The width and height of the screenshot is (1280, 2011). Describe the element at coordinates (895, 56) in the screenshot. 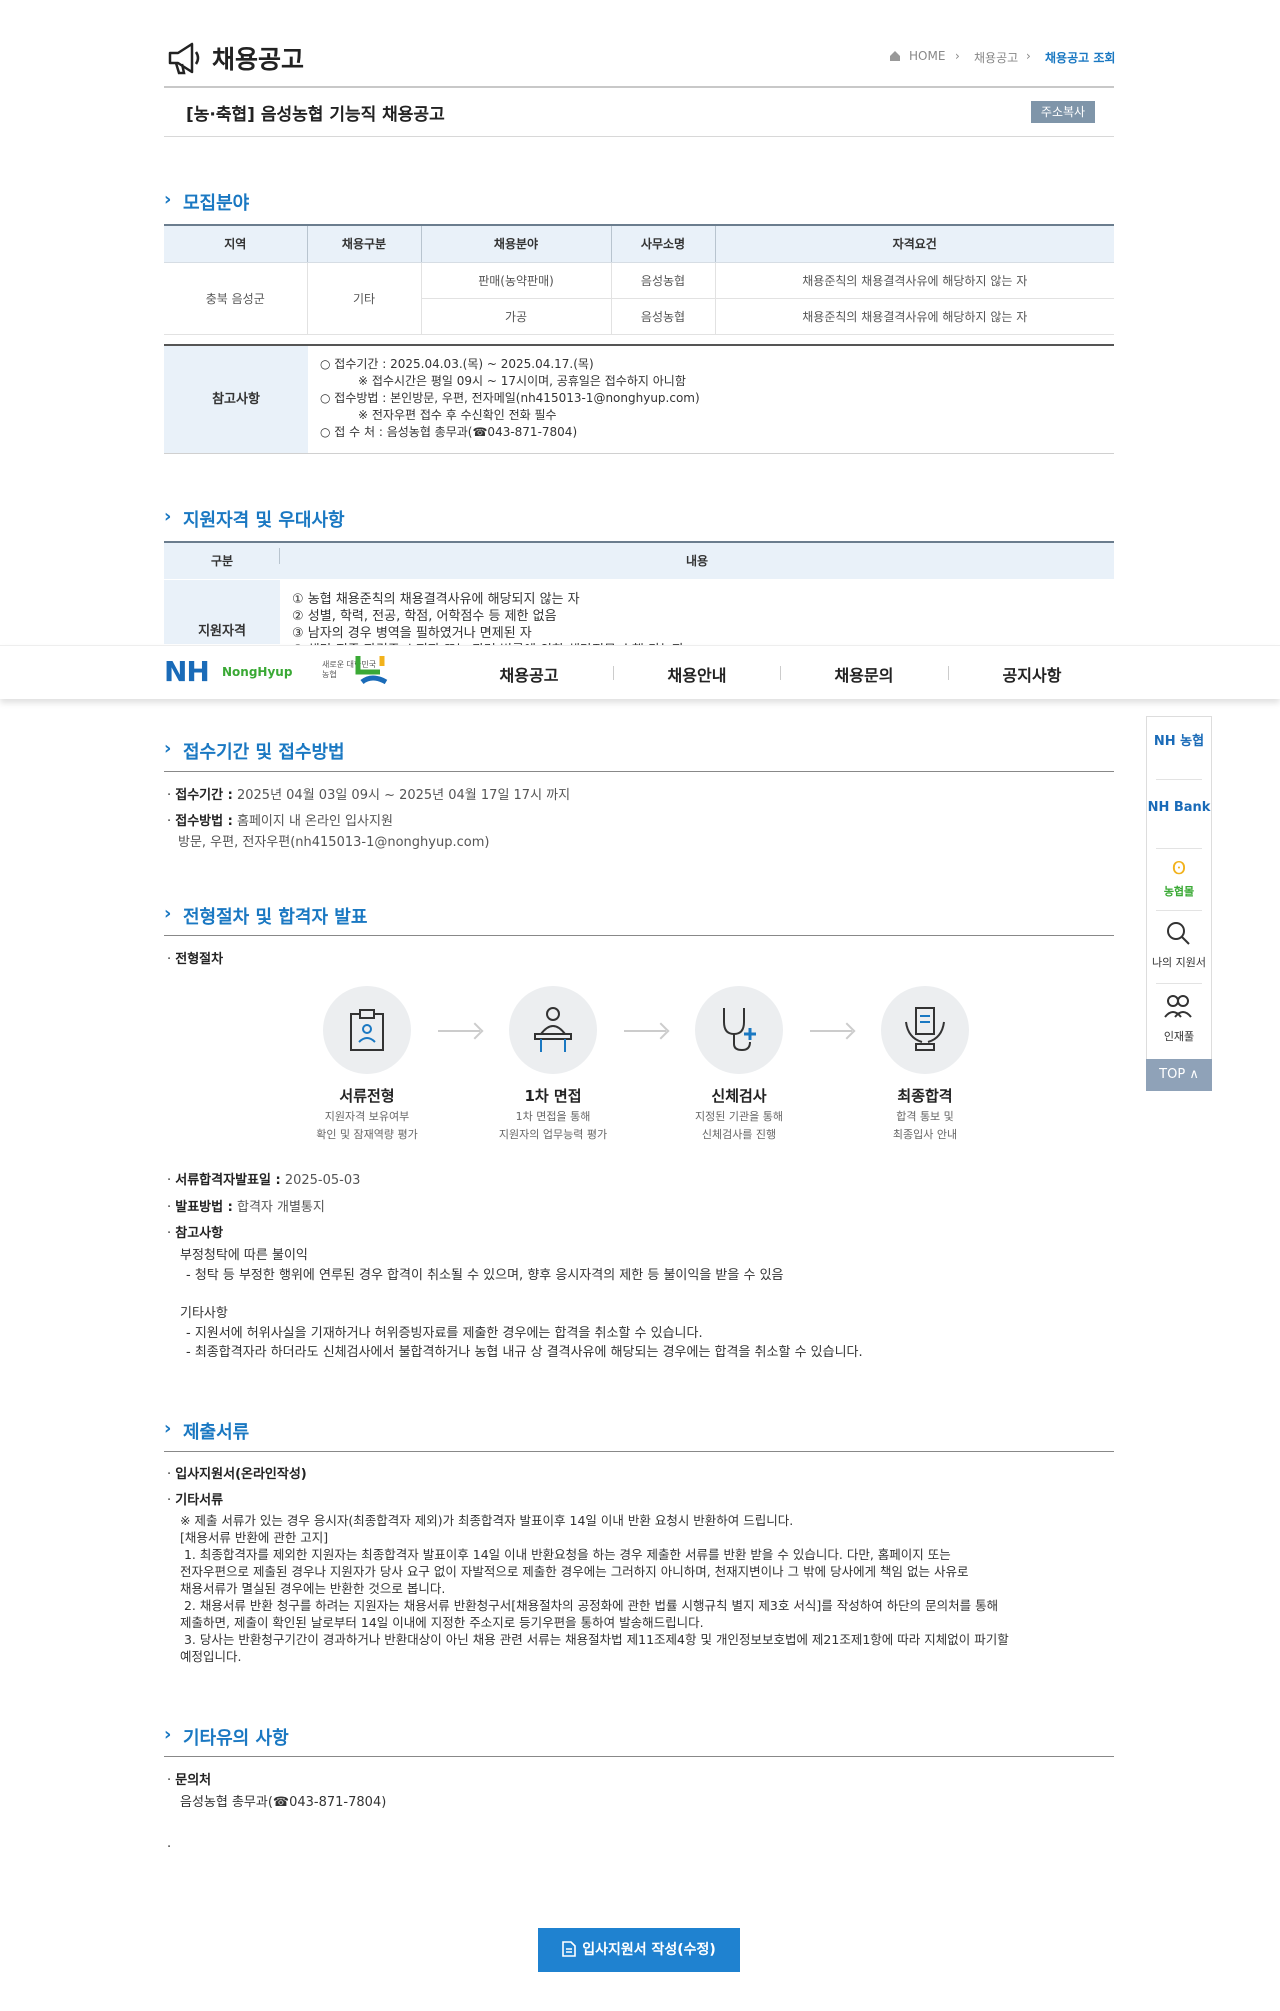

I see `home-icon` at that location.